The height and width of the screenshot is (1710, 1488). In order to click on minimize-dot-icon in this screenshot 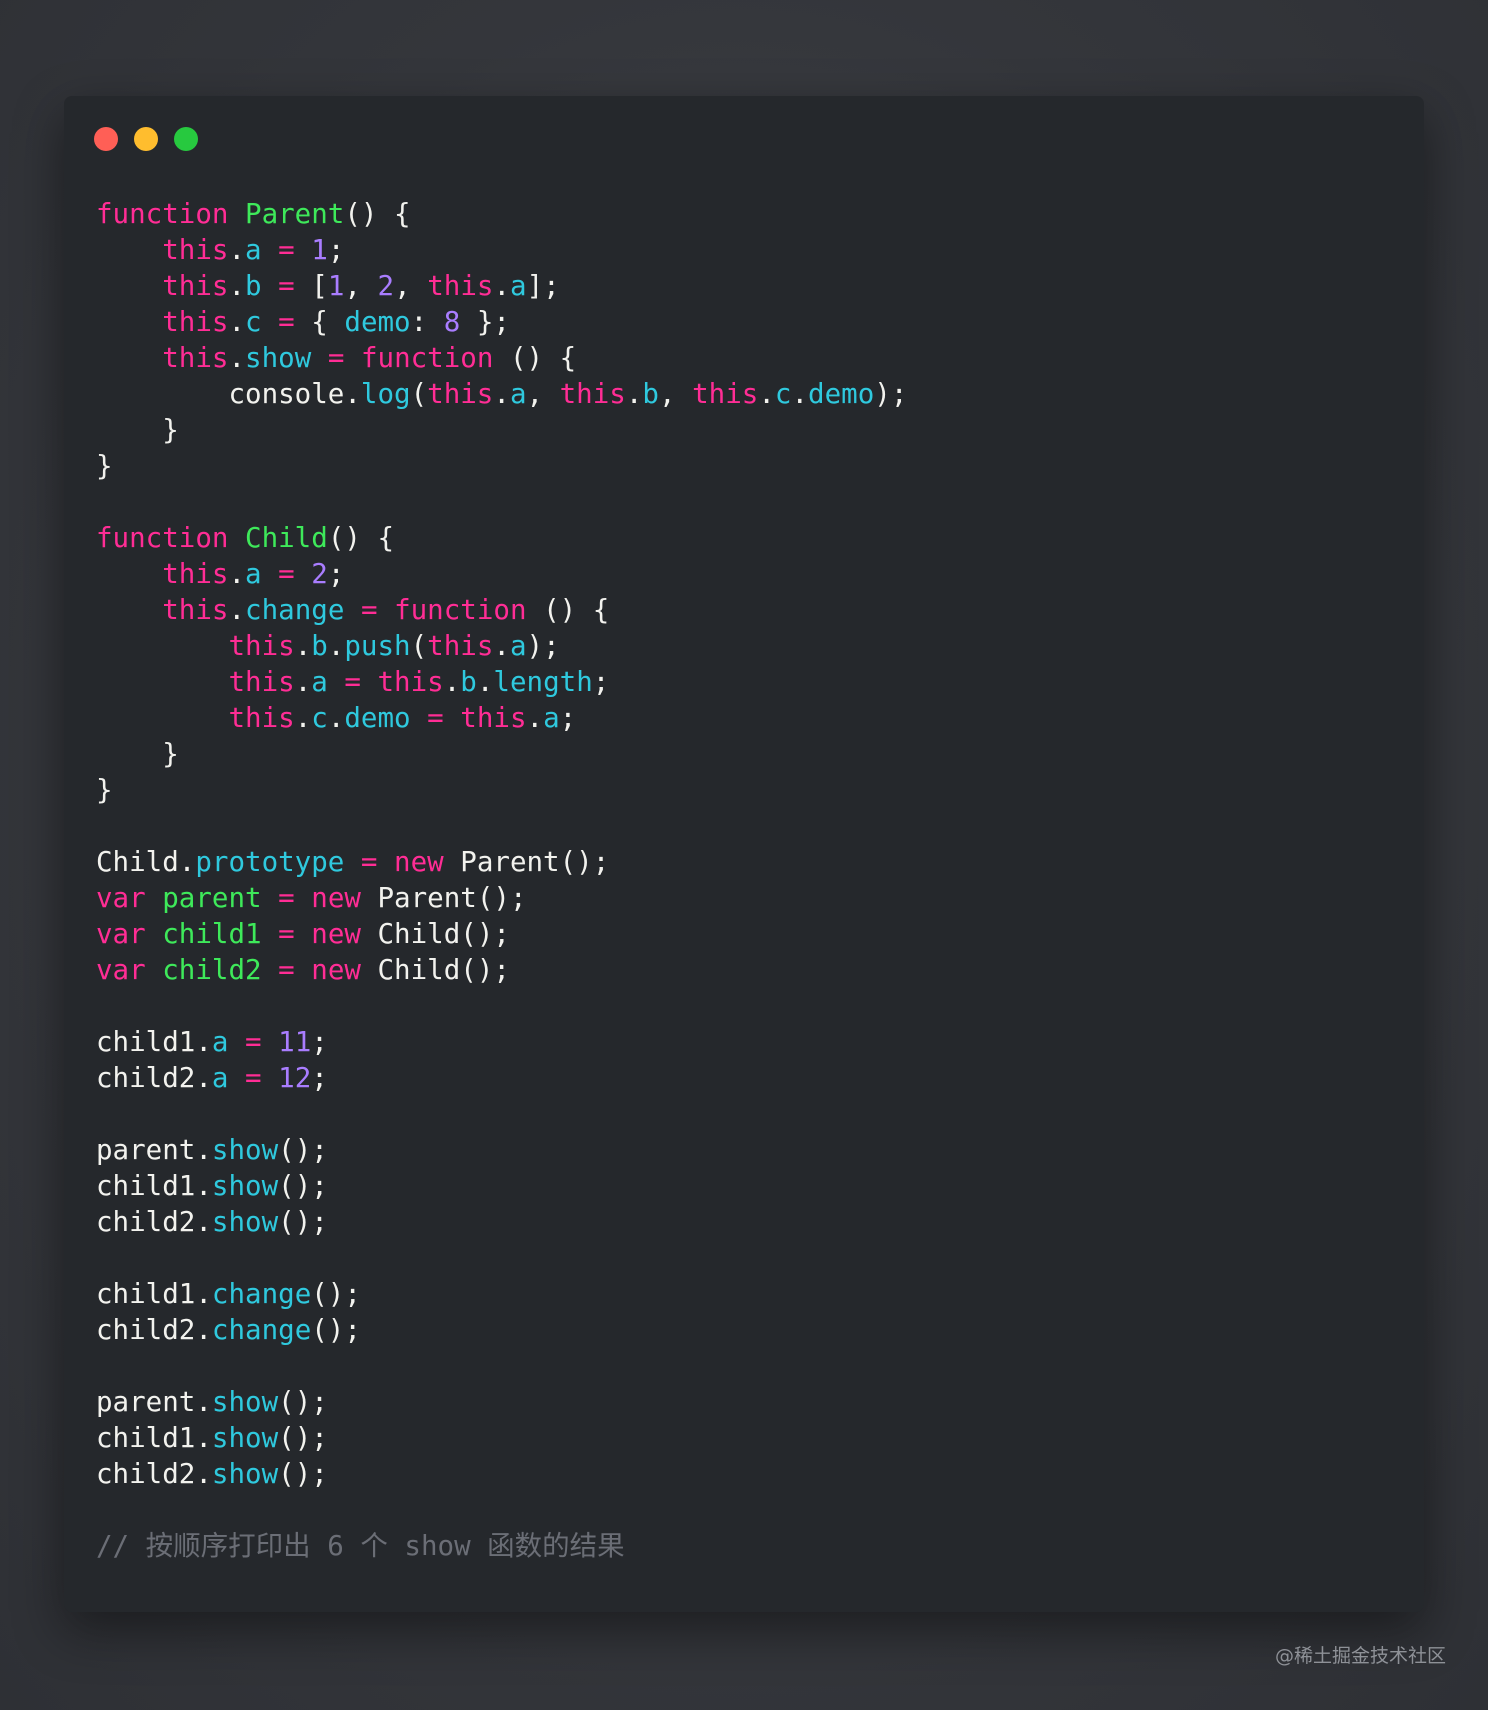, I will do `click(146, 139)`.